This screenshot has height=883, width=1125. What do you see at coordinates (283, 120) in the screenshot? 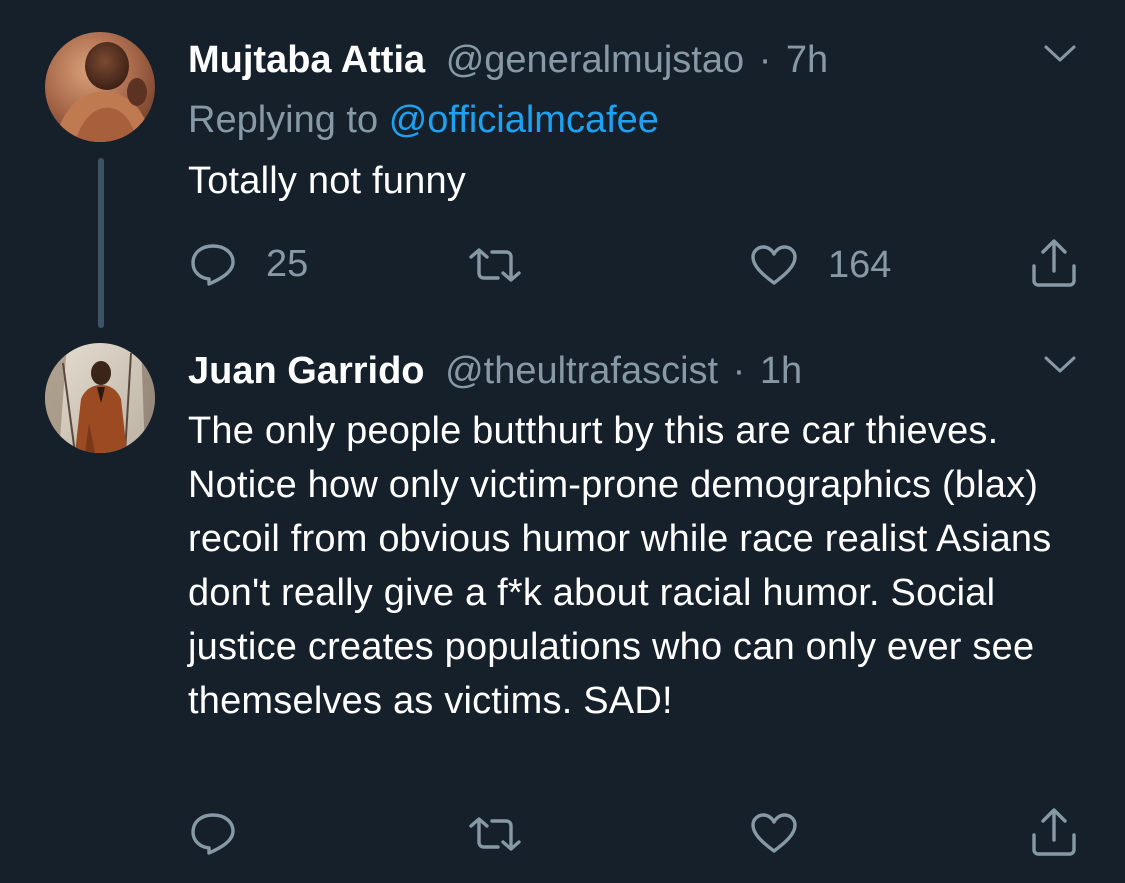
I see `replying-to-label: Replying to` at bounding box center [283, 120].